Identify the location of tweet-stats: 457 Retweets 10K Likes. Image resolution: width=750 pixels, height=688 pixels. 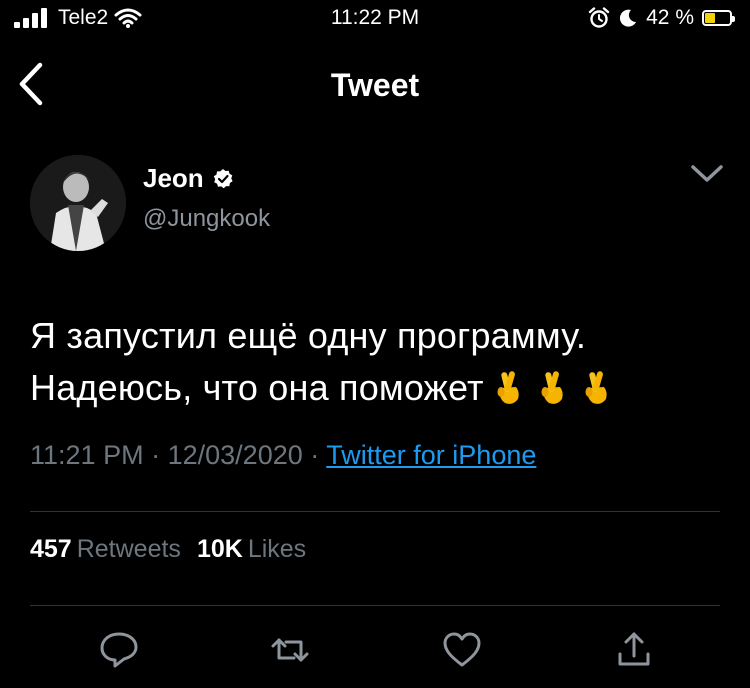
(176, 549).